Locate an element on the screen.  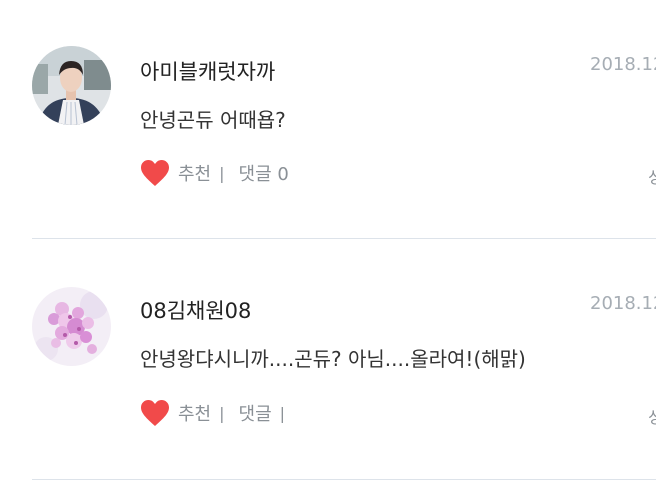
comment-text: 안녕왕댜시니까....곤듀? 아님....올라여!(해맑) is located at coordinates (333, 359).